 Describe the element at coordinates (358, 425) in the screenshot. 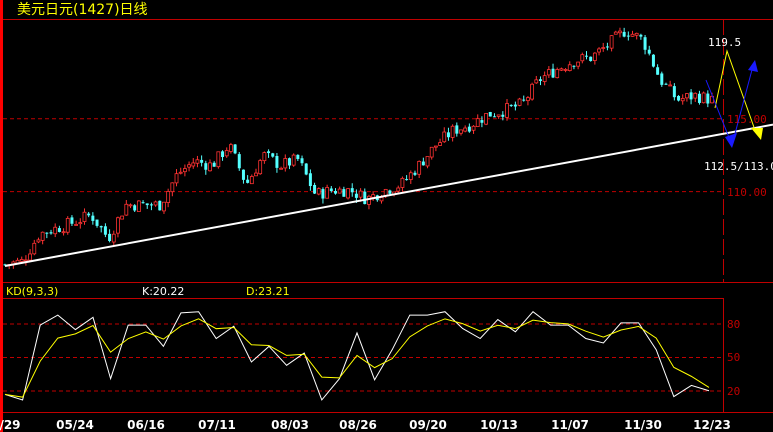

I see `x-tick-label: 08/26` at that location.